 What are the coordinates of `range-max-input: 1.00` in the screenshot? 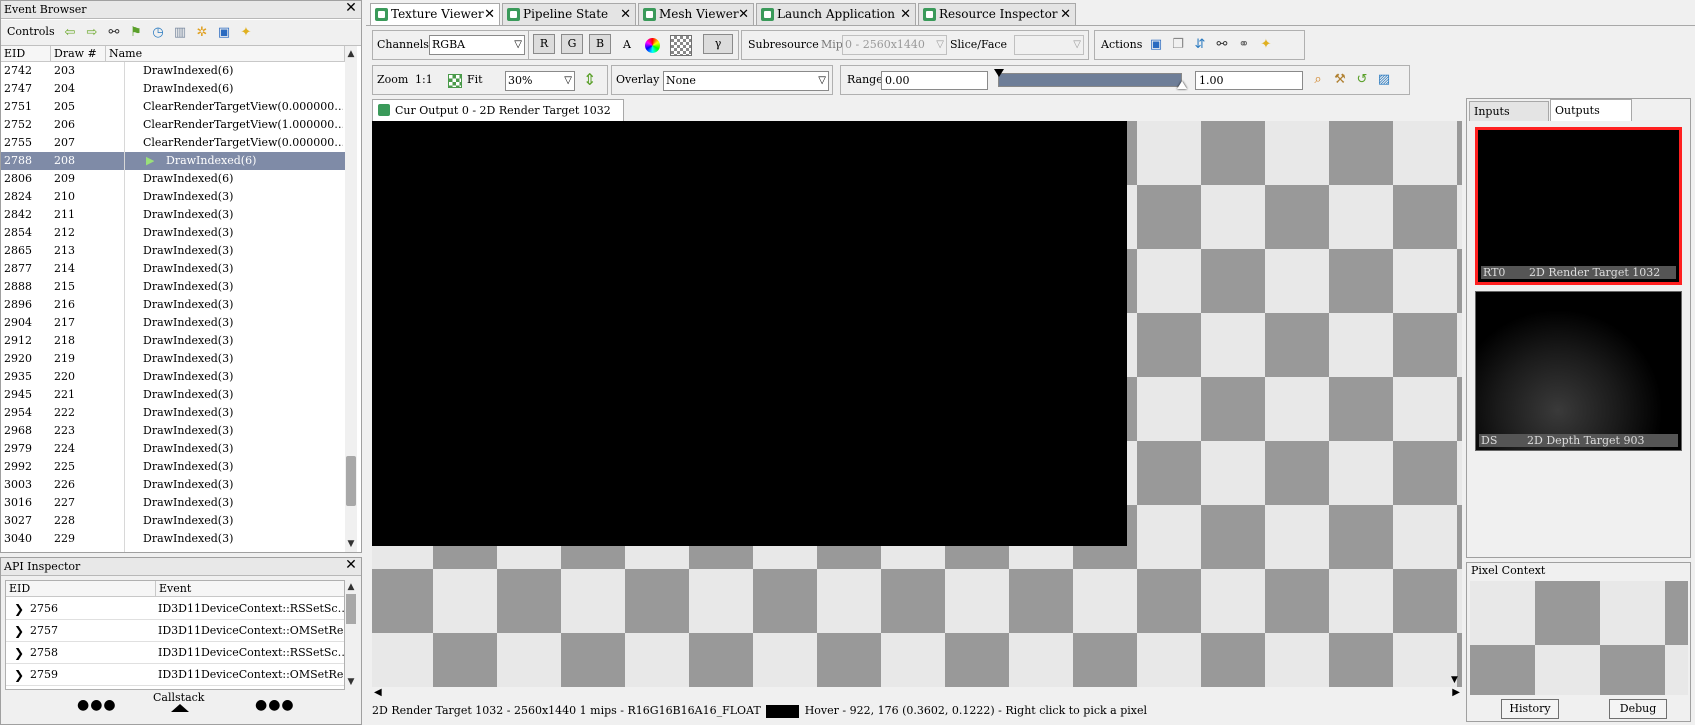 It's located at (1249, 80).